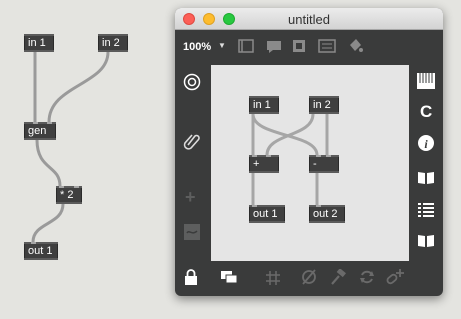  What do you see at coordinates (274, 47) in the screenshot?
I see `comment-icon` at bounding box center [274, 47].